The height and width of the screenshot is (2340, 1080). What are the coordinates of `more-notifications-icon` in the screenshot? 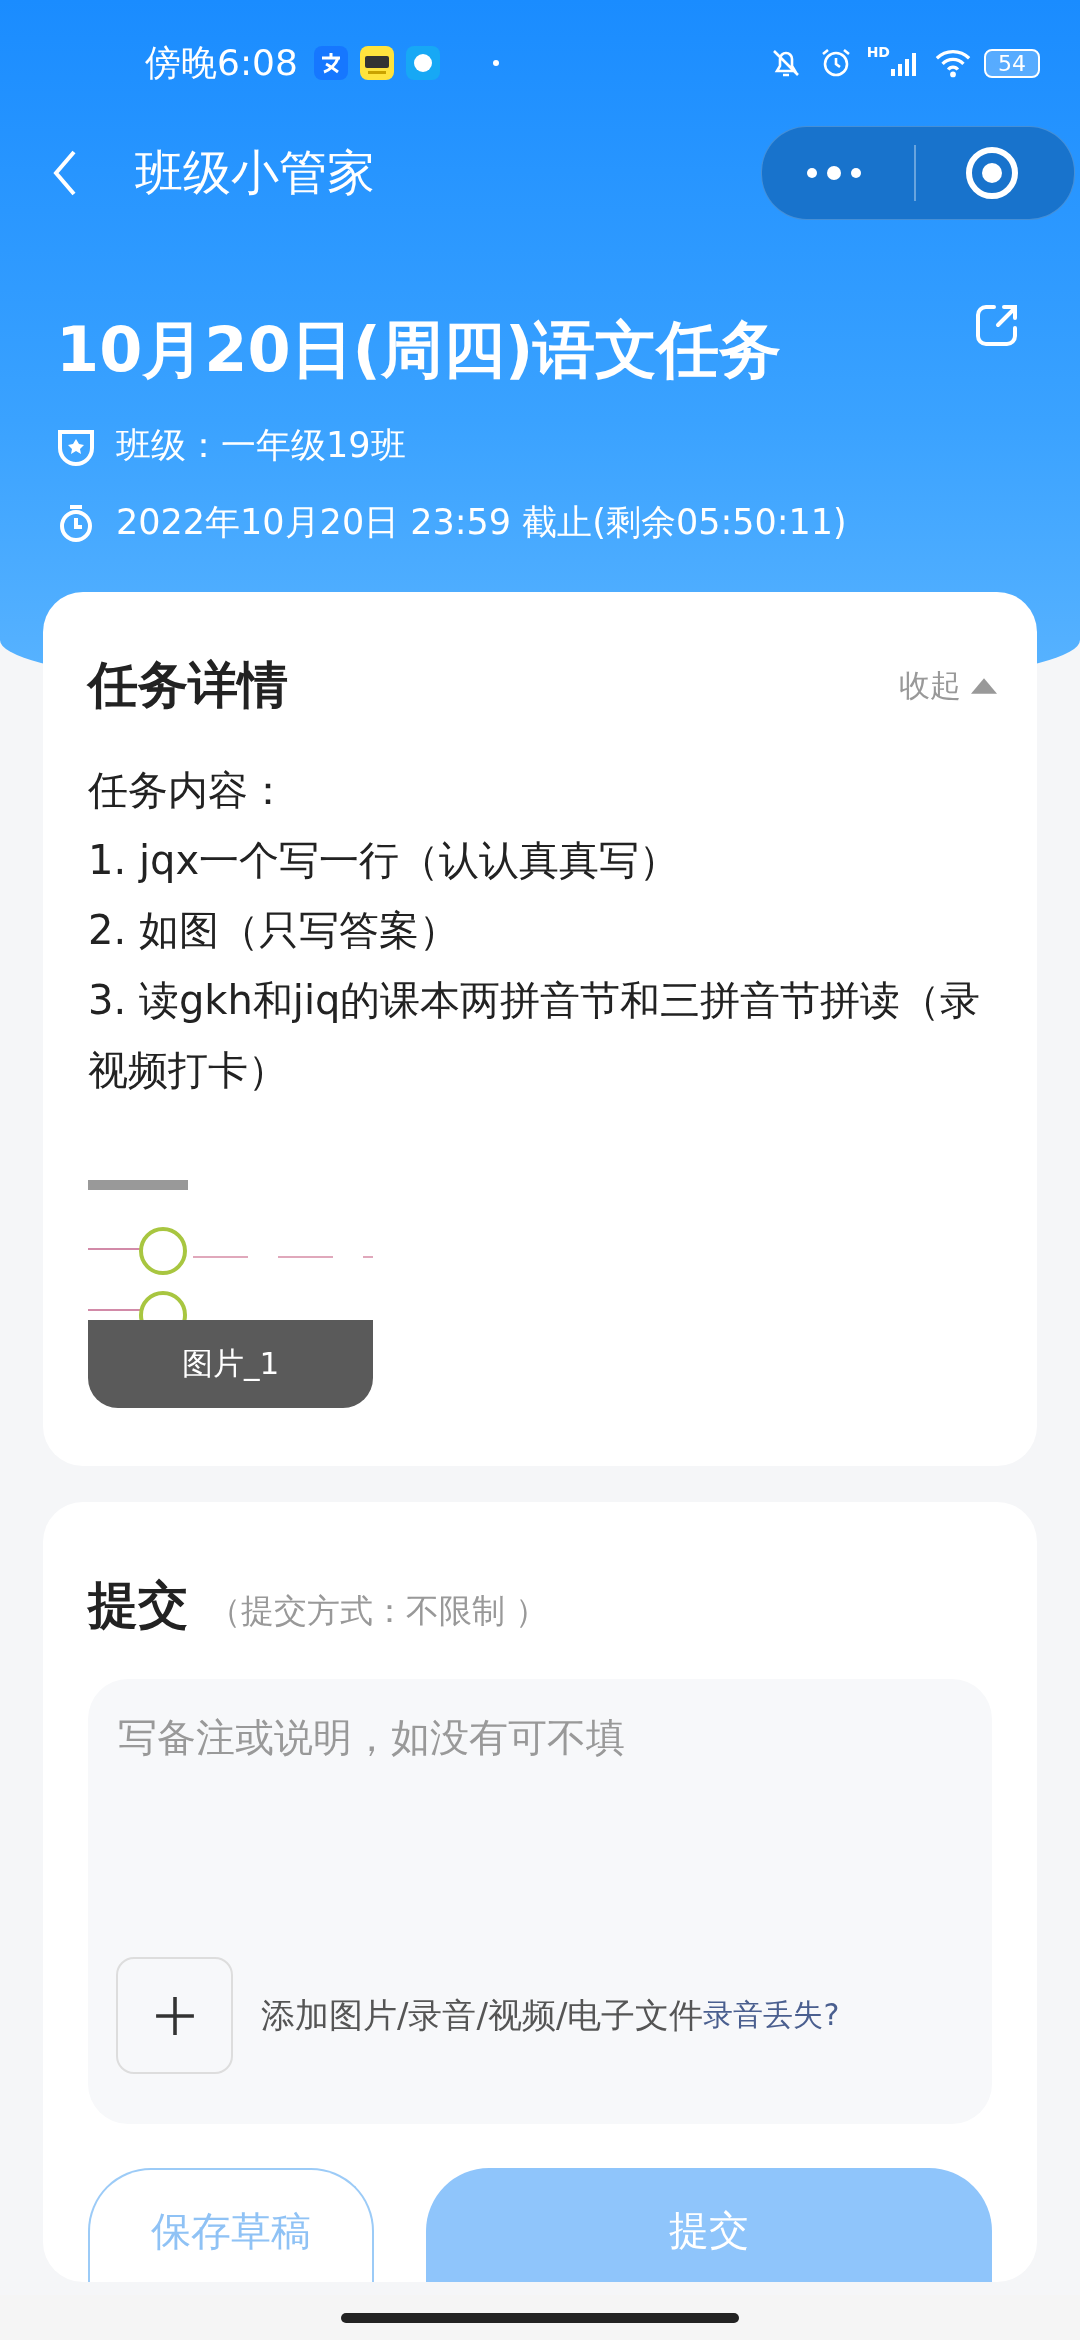 It's located at (495, 63).